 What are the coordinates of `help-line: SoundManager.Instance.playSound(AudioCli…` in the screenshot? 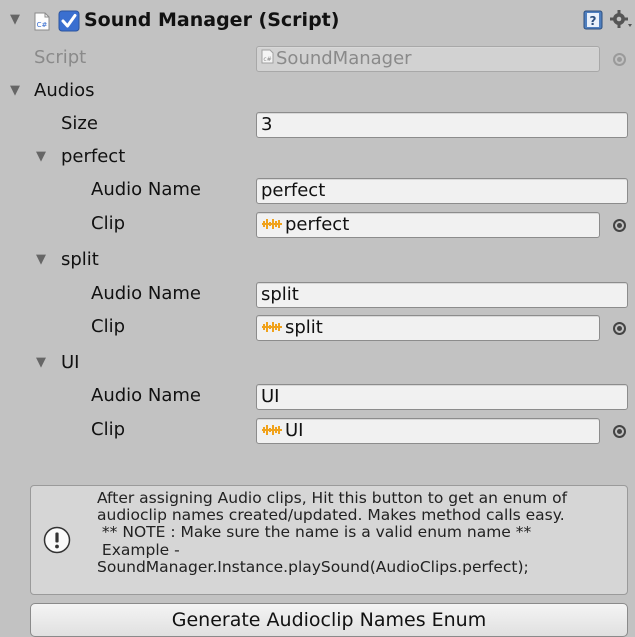 It's located at (313, 566).